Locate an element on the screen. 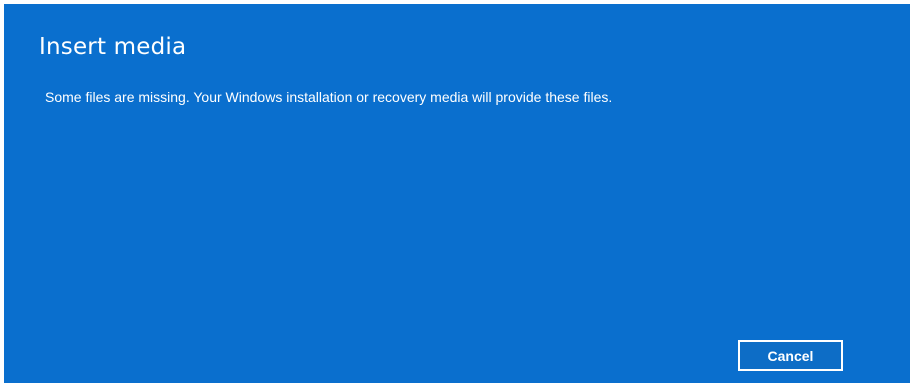  cancel-button: Cancel is located at coordinates (790, 355).